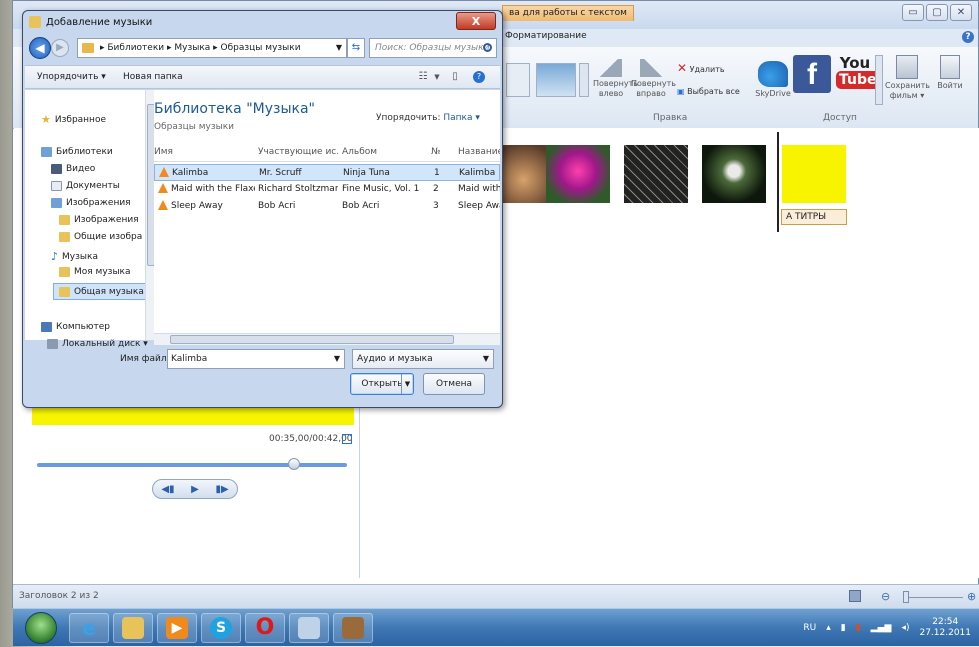 The width and height of the screenshot is (979, 647). Describe the element at coordinates (487, 47) in the screenshot. I see `search-icon` at that location.